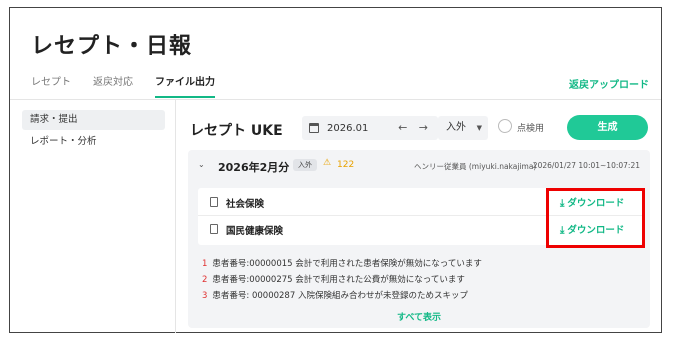 The image size is (677, 348). What do you see at coordinates (201, 164) in the screenshot?
I see `collapse-chevron-icon: ⌄` at bounding box center [201, 164].